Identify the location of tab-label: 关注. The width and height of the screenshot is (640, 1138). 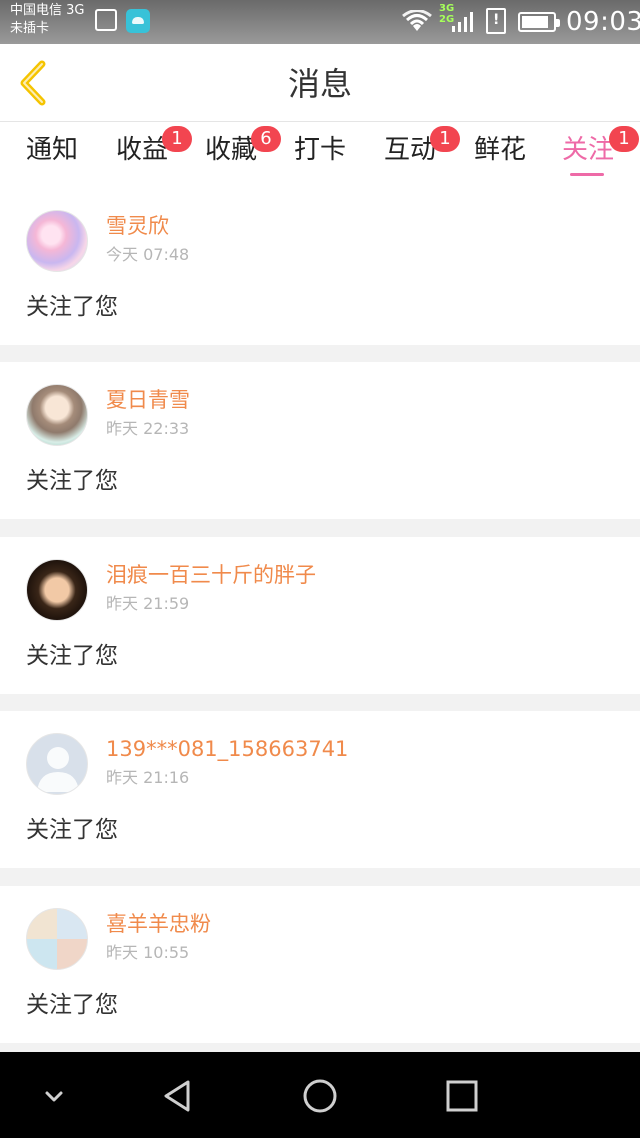
(588, 150).